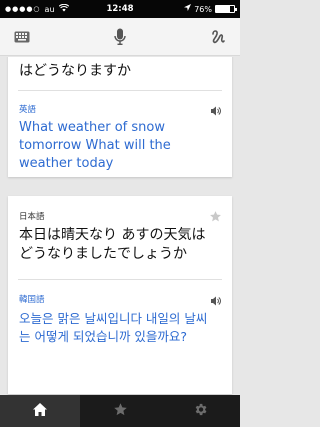 Image resolution: width=320 pixels, height=427 pixels. I want to click on bottom-tab-bar, so click(120, 411).